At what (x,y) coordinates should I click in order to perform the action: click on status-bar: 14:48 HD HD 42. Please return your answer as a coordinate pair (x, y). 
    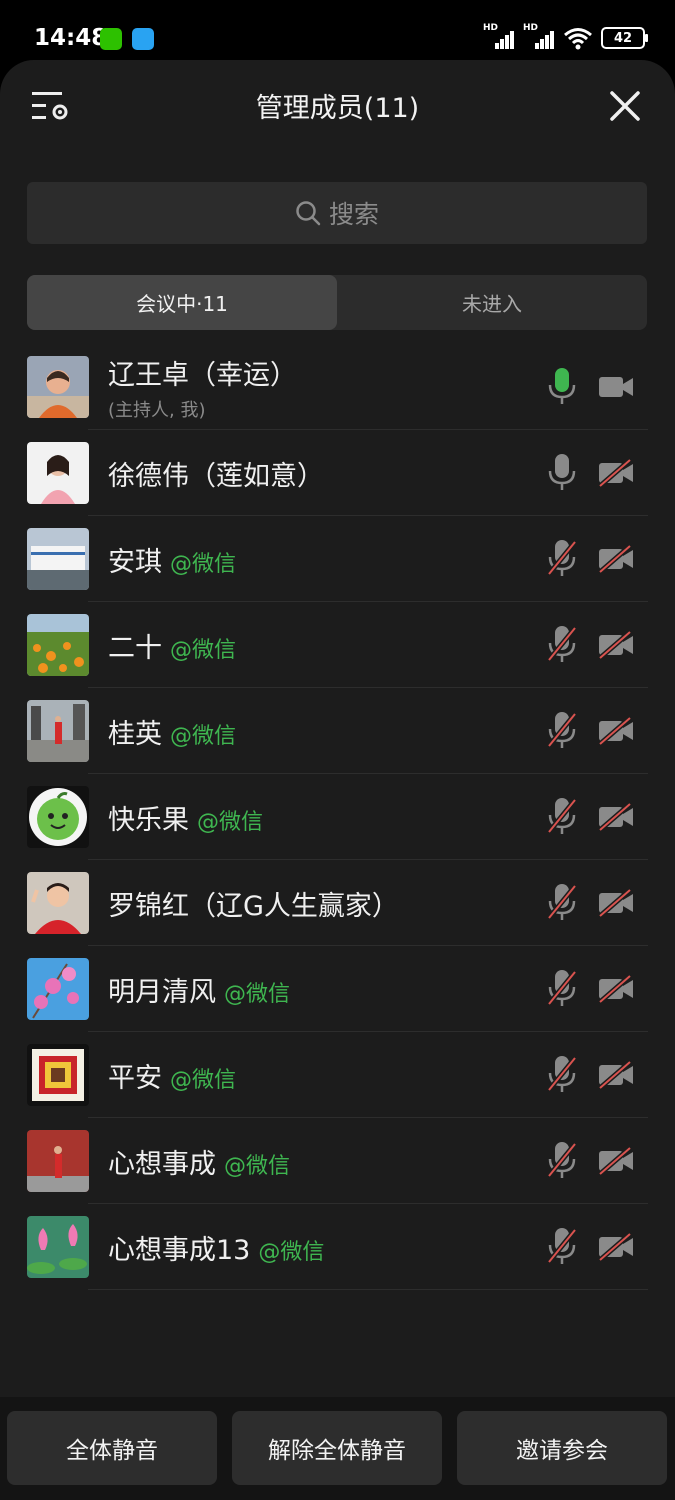
    Looking at the image, I should click on (337, 30).